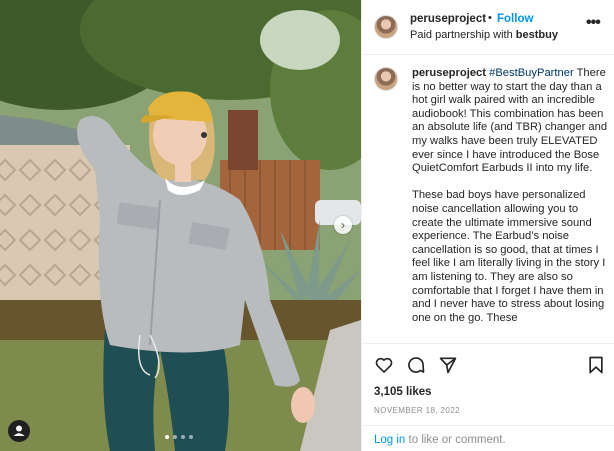 The width and height of the screenshot is (614, 451). Describe the element at coordinates (403, 392) in the screenshot. I see `likes-count: 3,105 likes` at that location.